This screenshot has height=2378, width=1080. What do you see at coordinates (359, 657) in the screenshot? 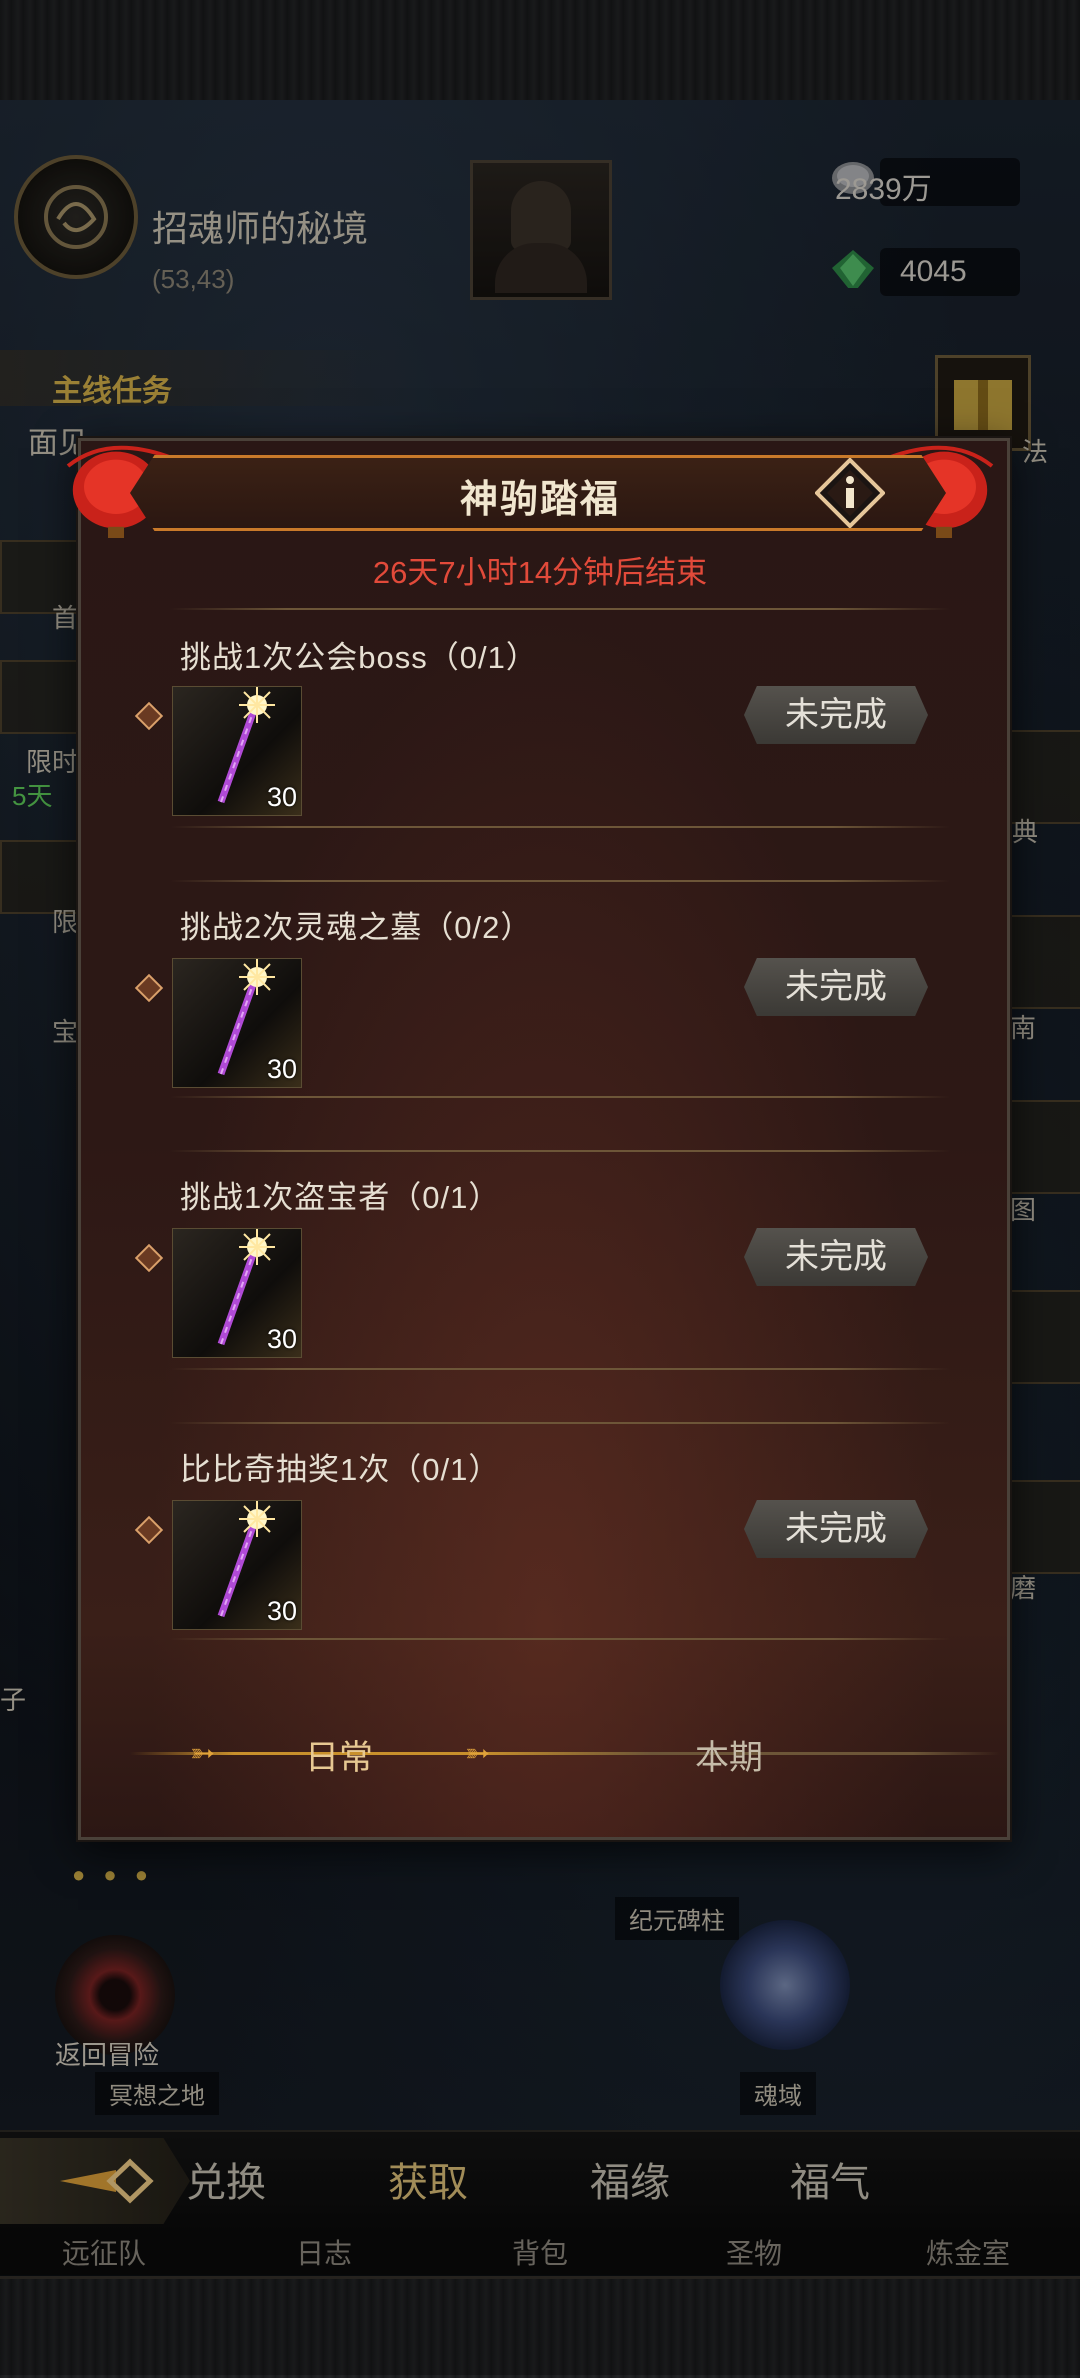
I see `task-title-1: 挑战1次公会boss（0/1）` at bounding box center [359, 657].